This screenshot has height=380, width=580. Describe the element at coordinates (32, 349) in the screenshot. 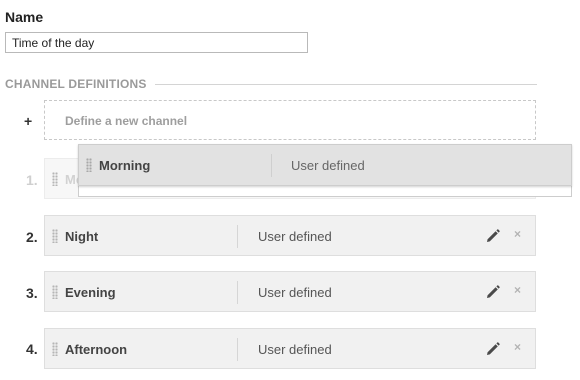

I see `row-number: 4.` at that location.